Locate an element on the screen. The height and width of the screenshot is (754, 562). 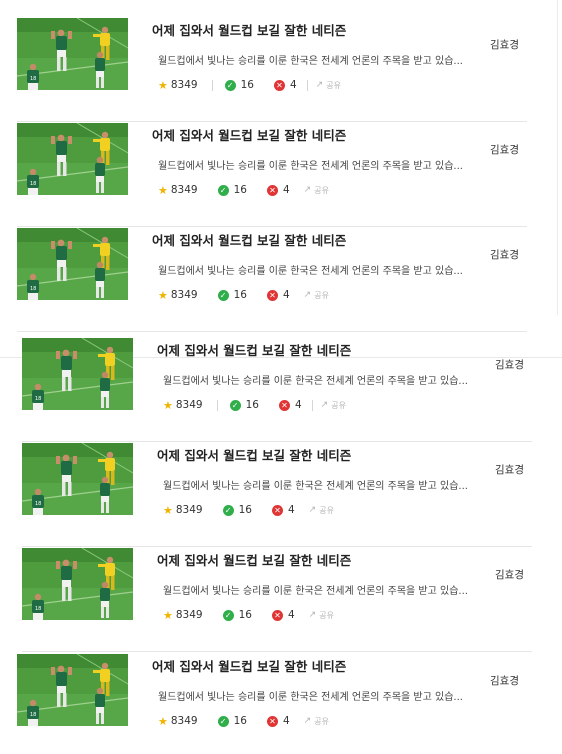
article-stats: ★ 8349 ✓ 16 ✕ 4 ↗ 공유 is located at coordinates (254, 405).